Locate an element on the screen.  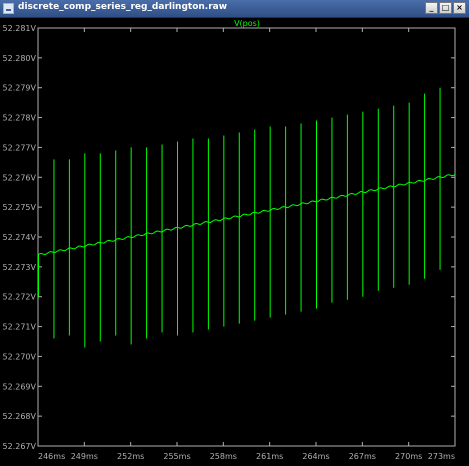
y-tick-label: 52.274V is located at coordinates (20, 237).